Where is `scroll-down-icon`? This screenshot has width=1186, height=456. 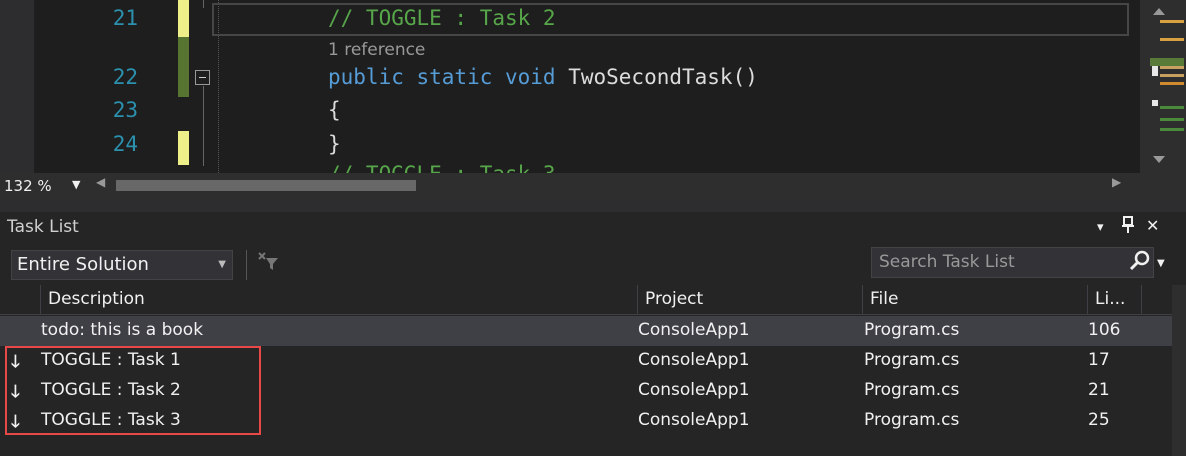
scroll-down-icon is located at coordinates (1159, 159).